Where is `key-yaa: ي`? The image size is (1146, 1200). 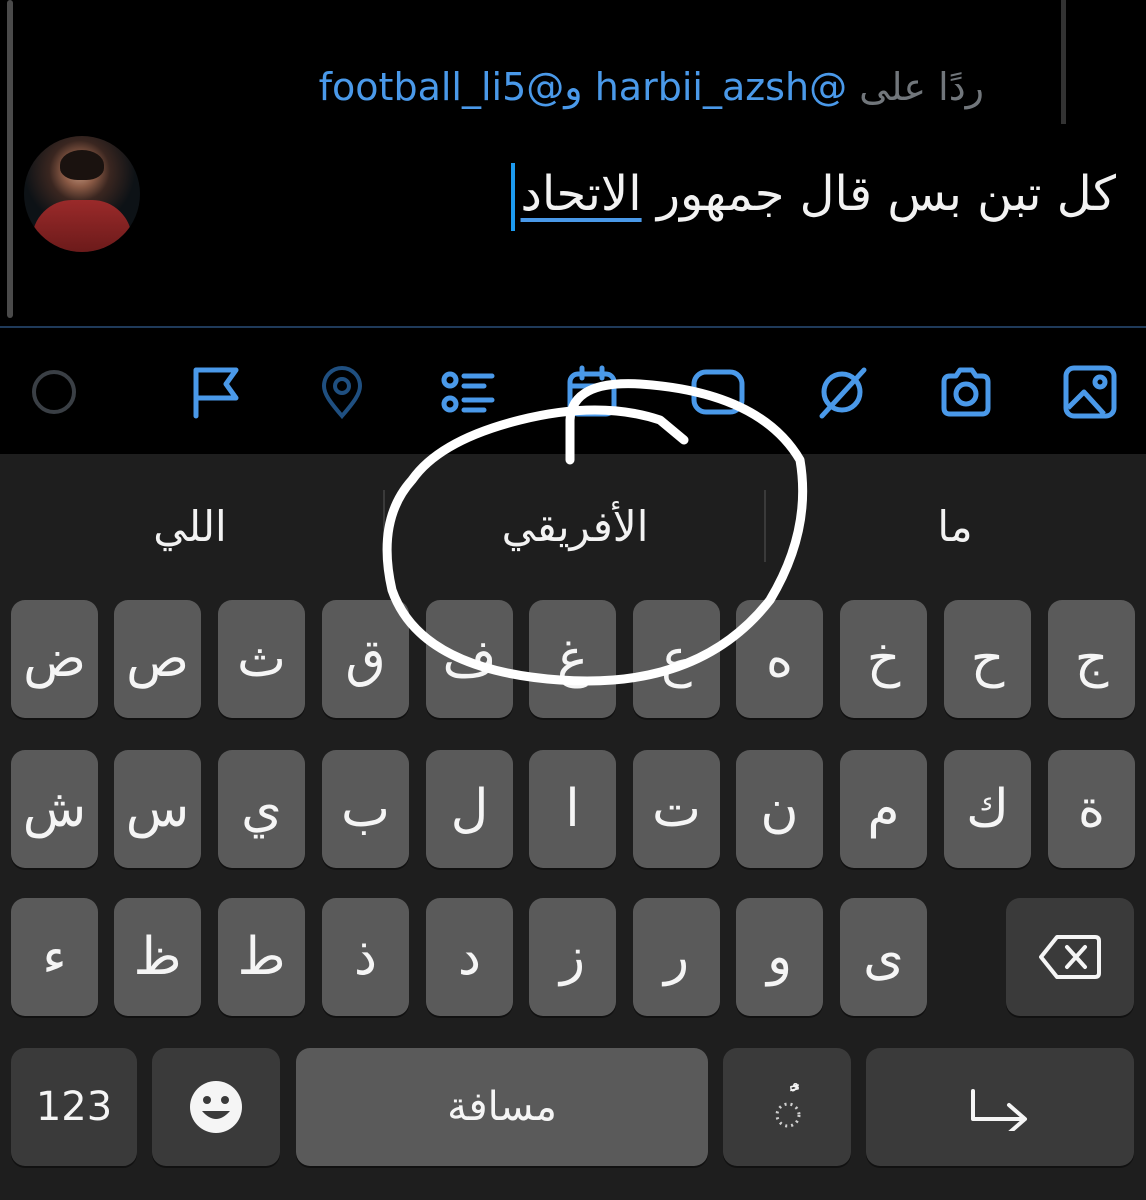 key-yaa: ي is located at coordinates (261, 809).